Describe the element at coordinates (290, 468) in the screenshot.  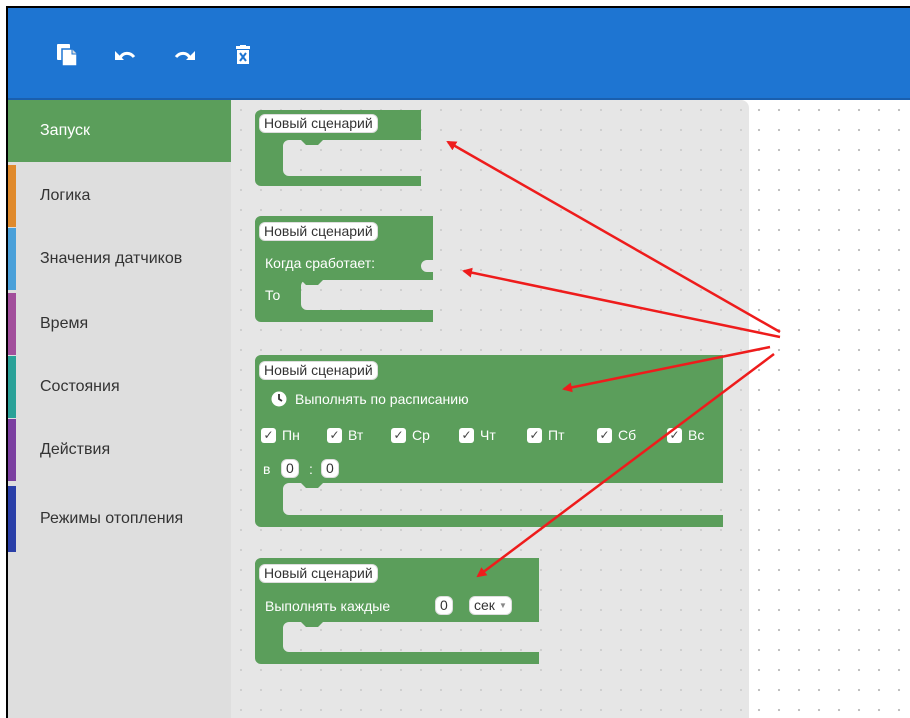
I see `hour-field: 0` at that location.